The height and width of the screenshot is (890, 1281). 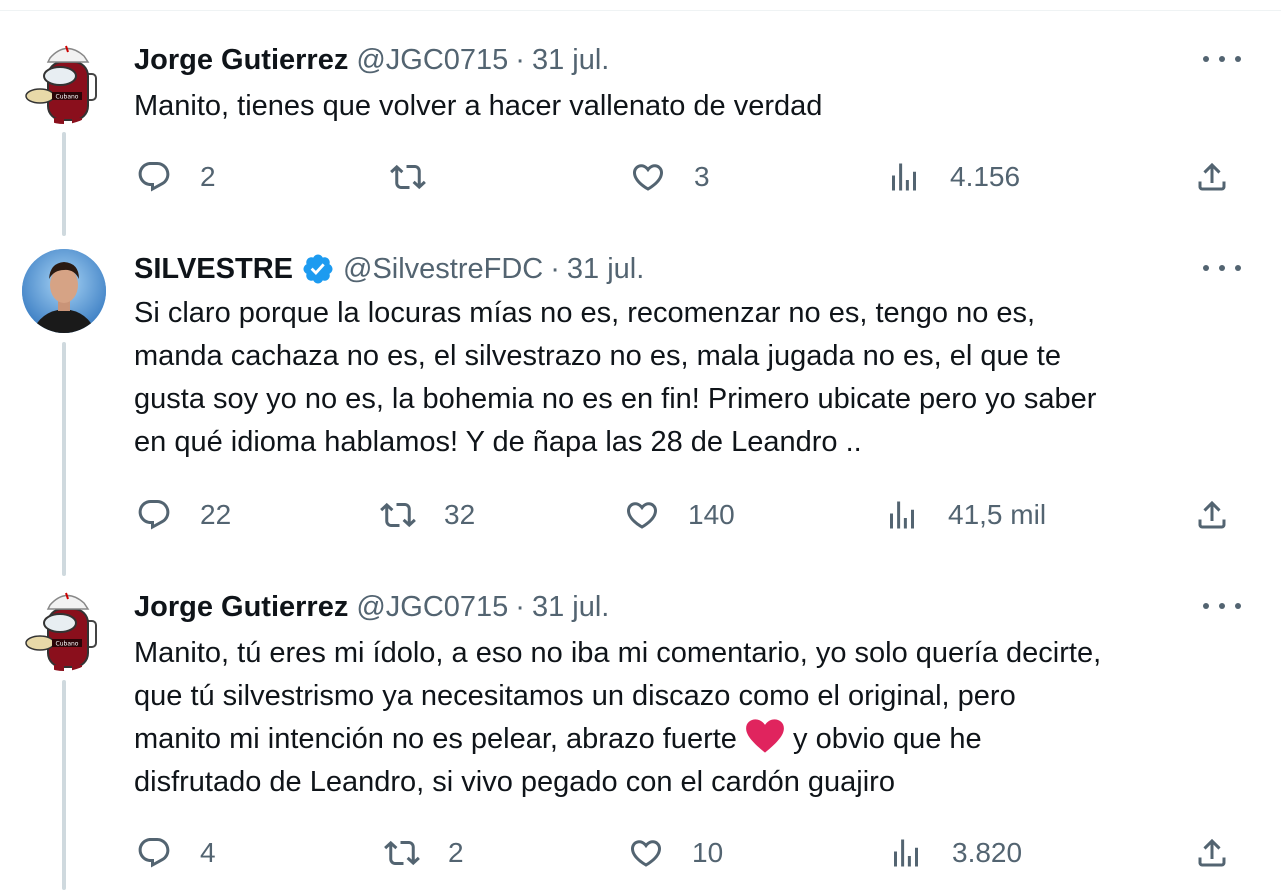 What do you see at coordinates (216, 514) in the screenshot?
I see `reply-count: 22` at bounding box center [216, 514].